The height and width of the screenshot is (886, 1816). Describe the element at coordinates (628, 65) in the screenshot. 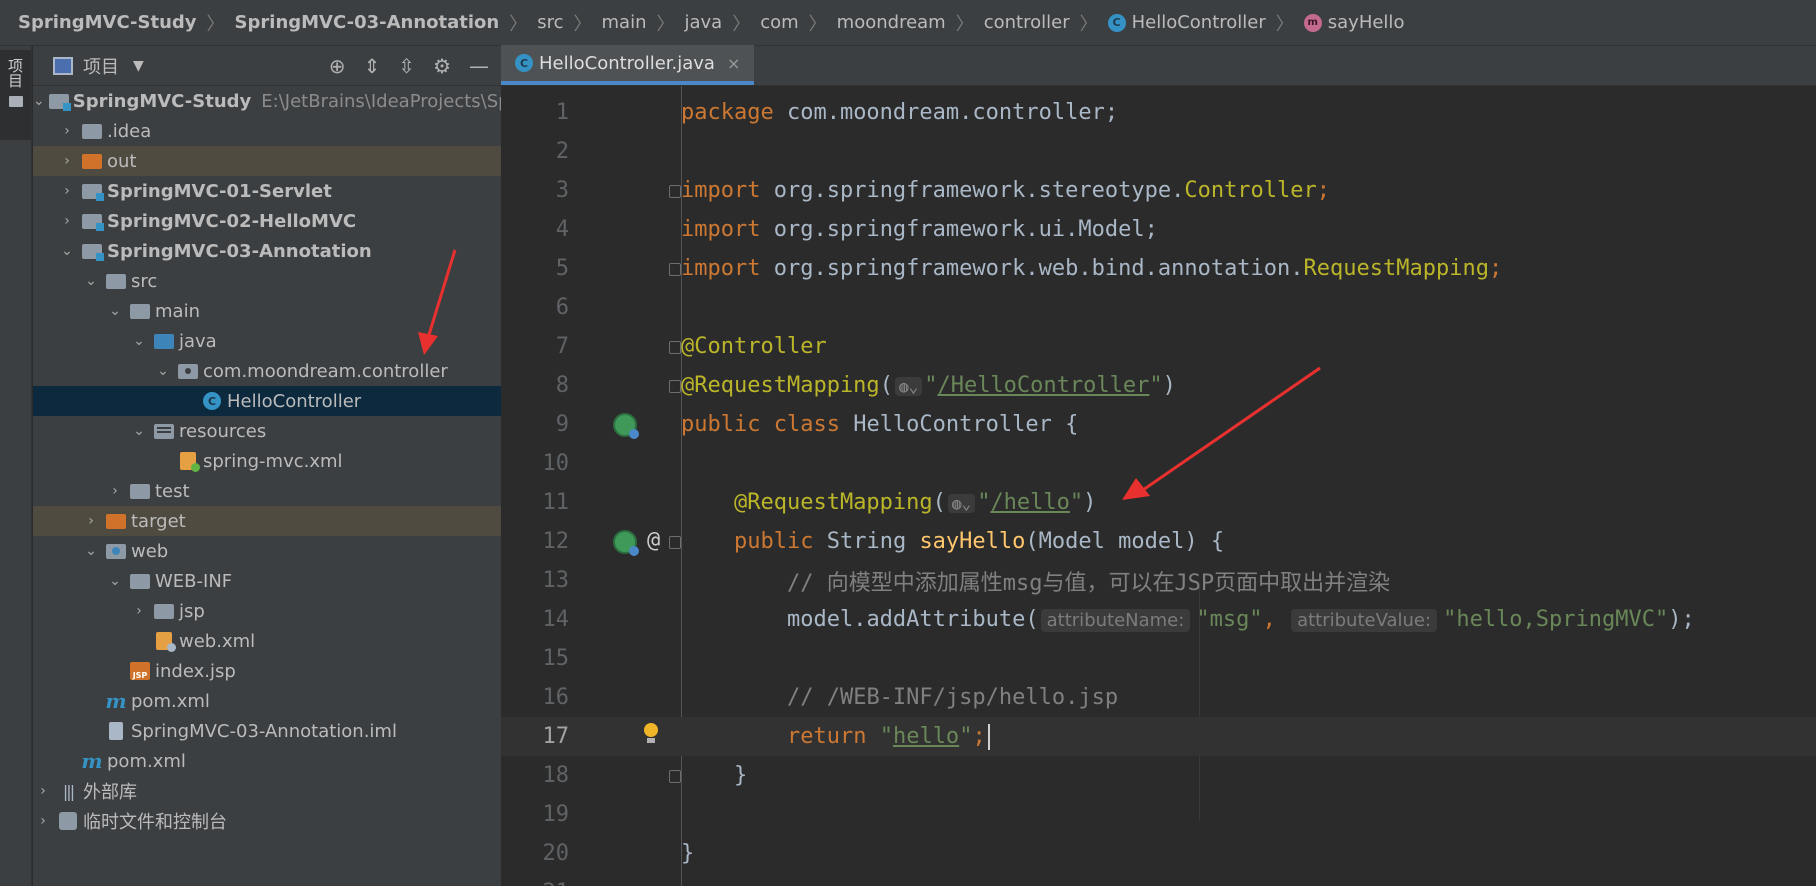

I see `editor-tab: C HelloController.java ×` at that location.